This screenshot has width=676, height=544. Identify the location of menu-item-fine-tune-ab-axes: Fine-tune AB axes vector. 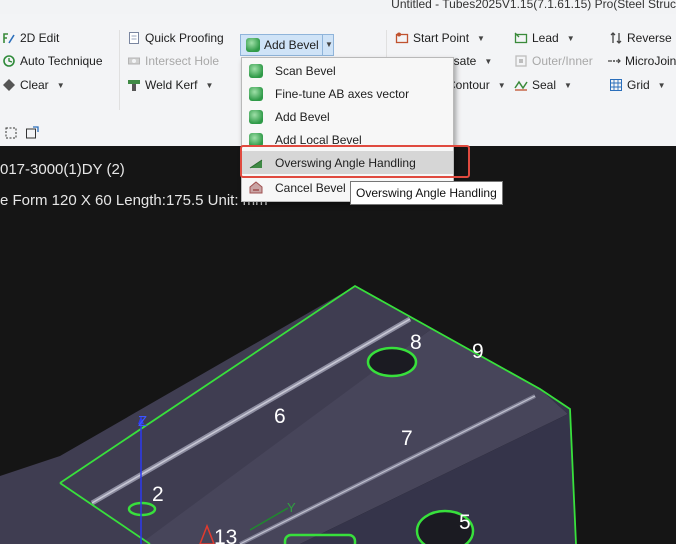
(347, 93).